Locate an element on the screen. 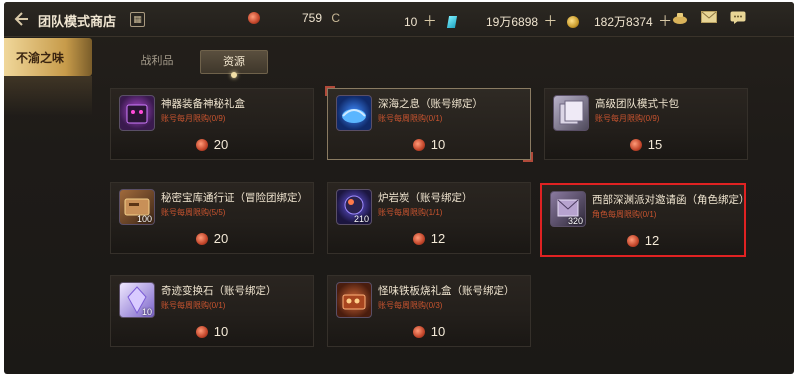  shop-item-card: 210 炉岩炭（账号绑定） 账号每周限购(1/1) 12 is located at coordinates (429, 218).